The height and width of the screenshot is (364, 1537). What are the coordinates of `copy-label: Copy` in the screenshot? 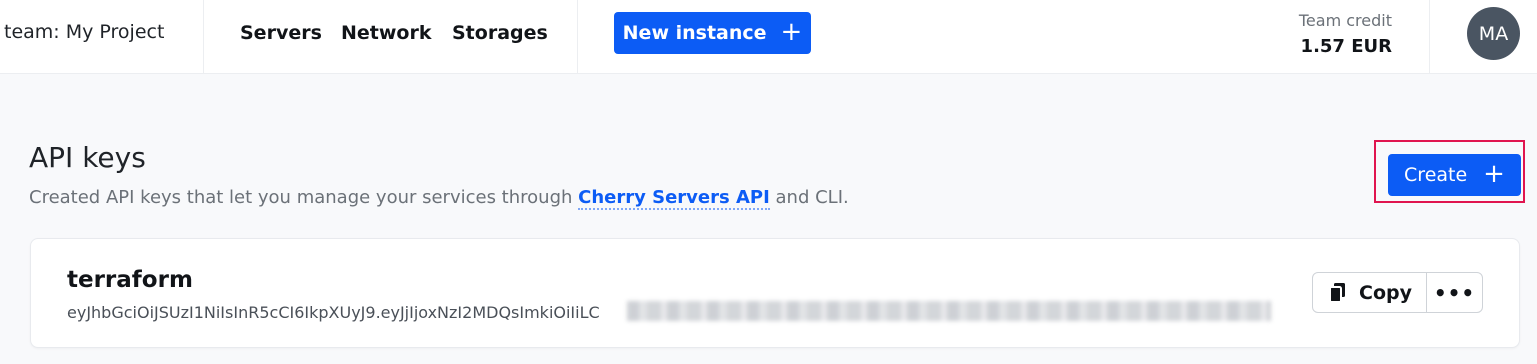 It's located at (1385, 292).